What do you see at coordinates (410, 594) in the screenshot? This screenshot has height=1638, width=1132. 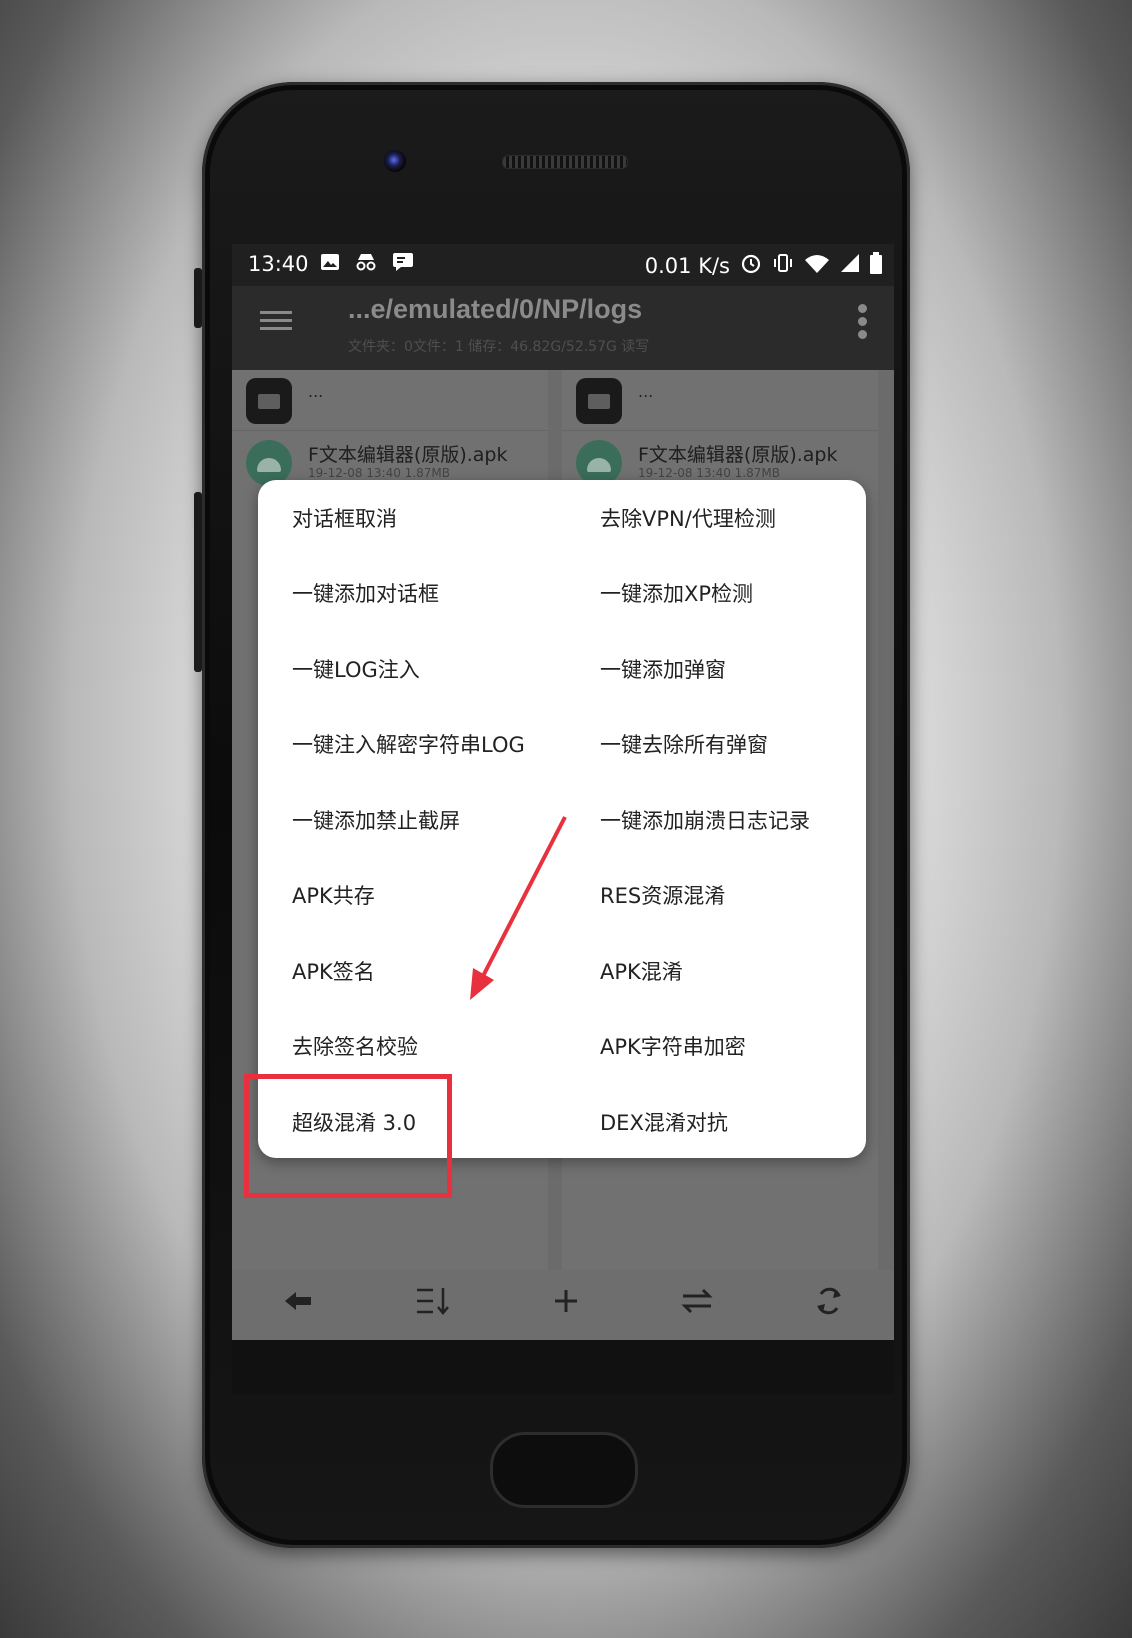 I see `menu-item: 一键添加对话框` at bounding box center [410, 594].